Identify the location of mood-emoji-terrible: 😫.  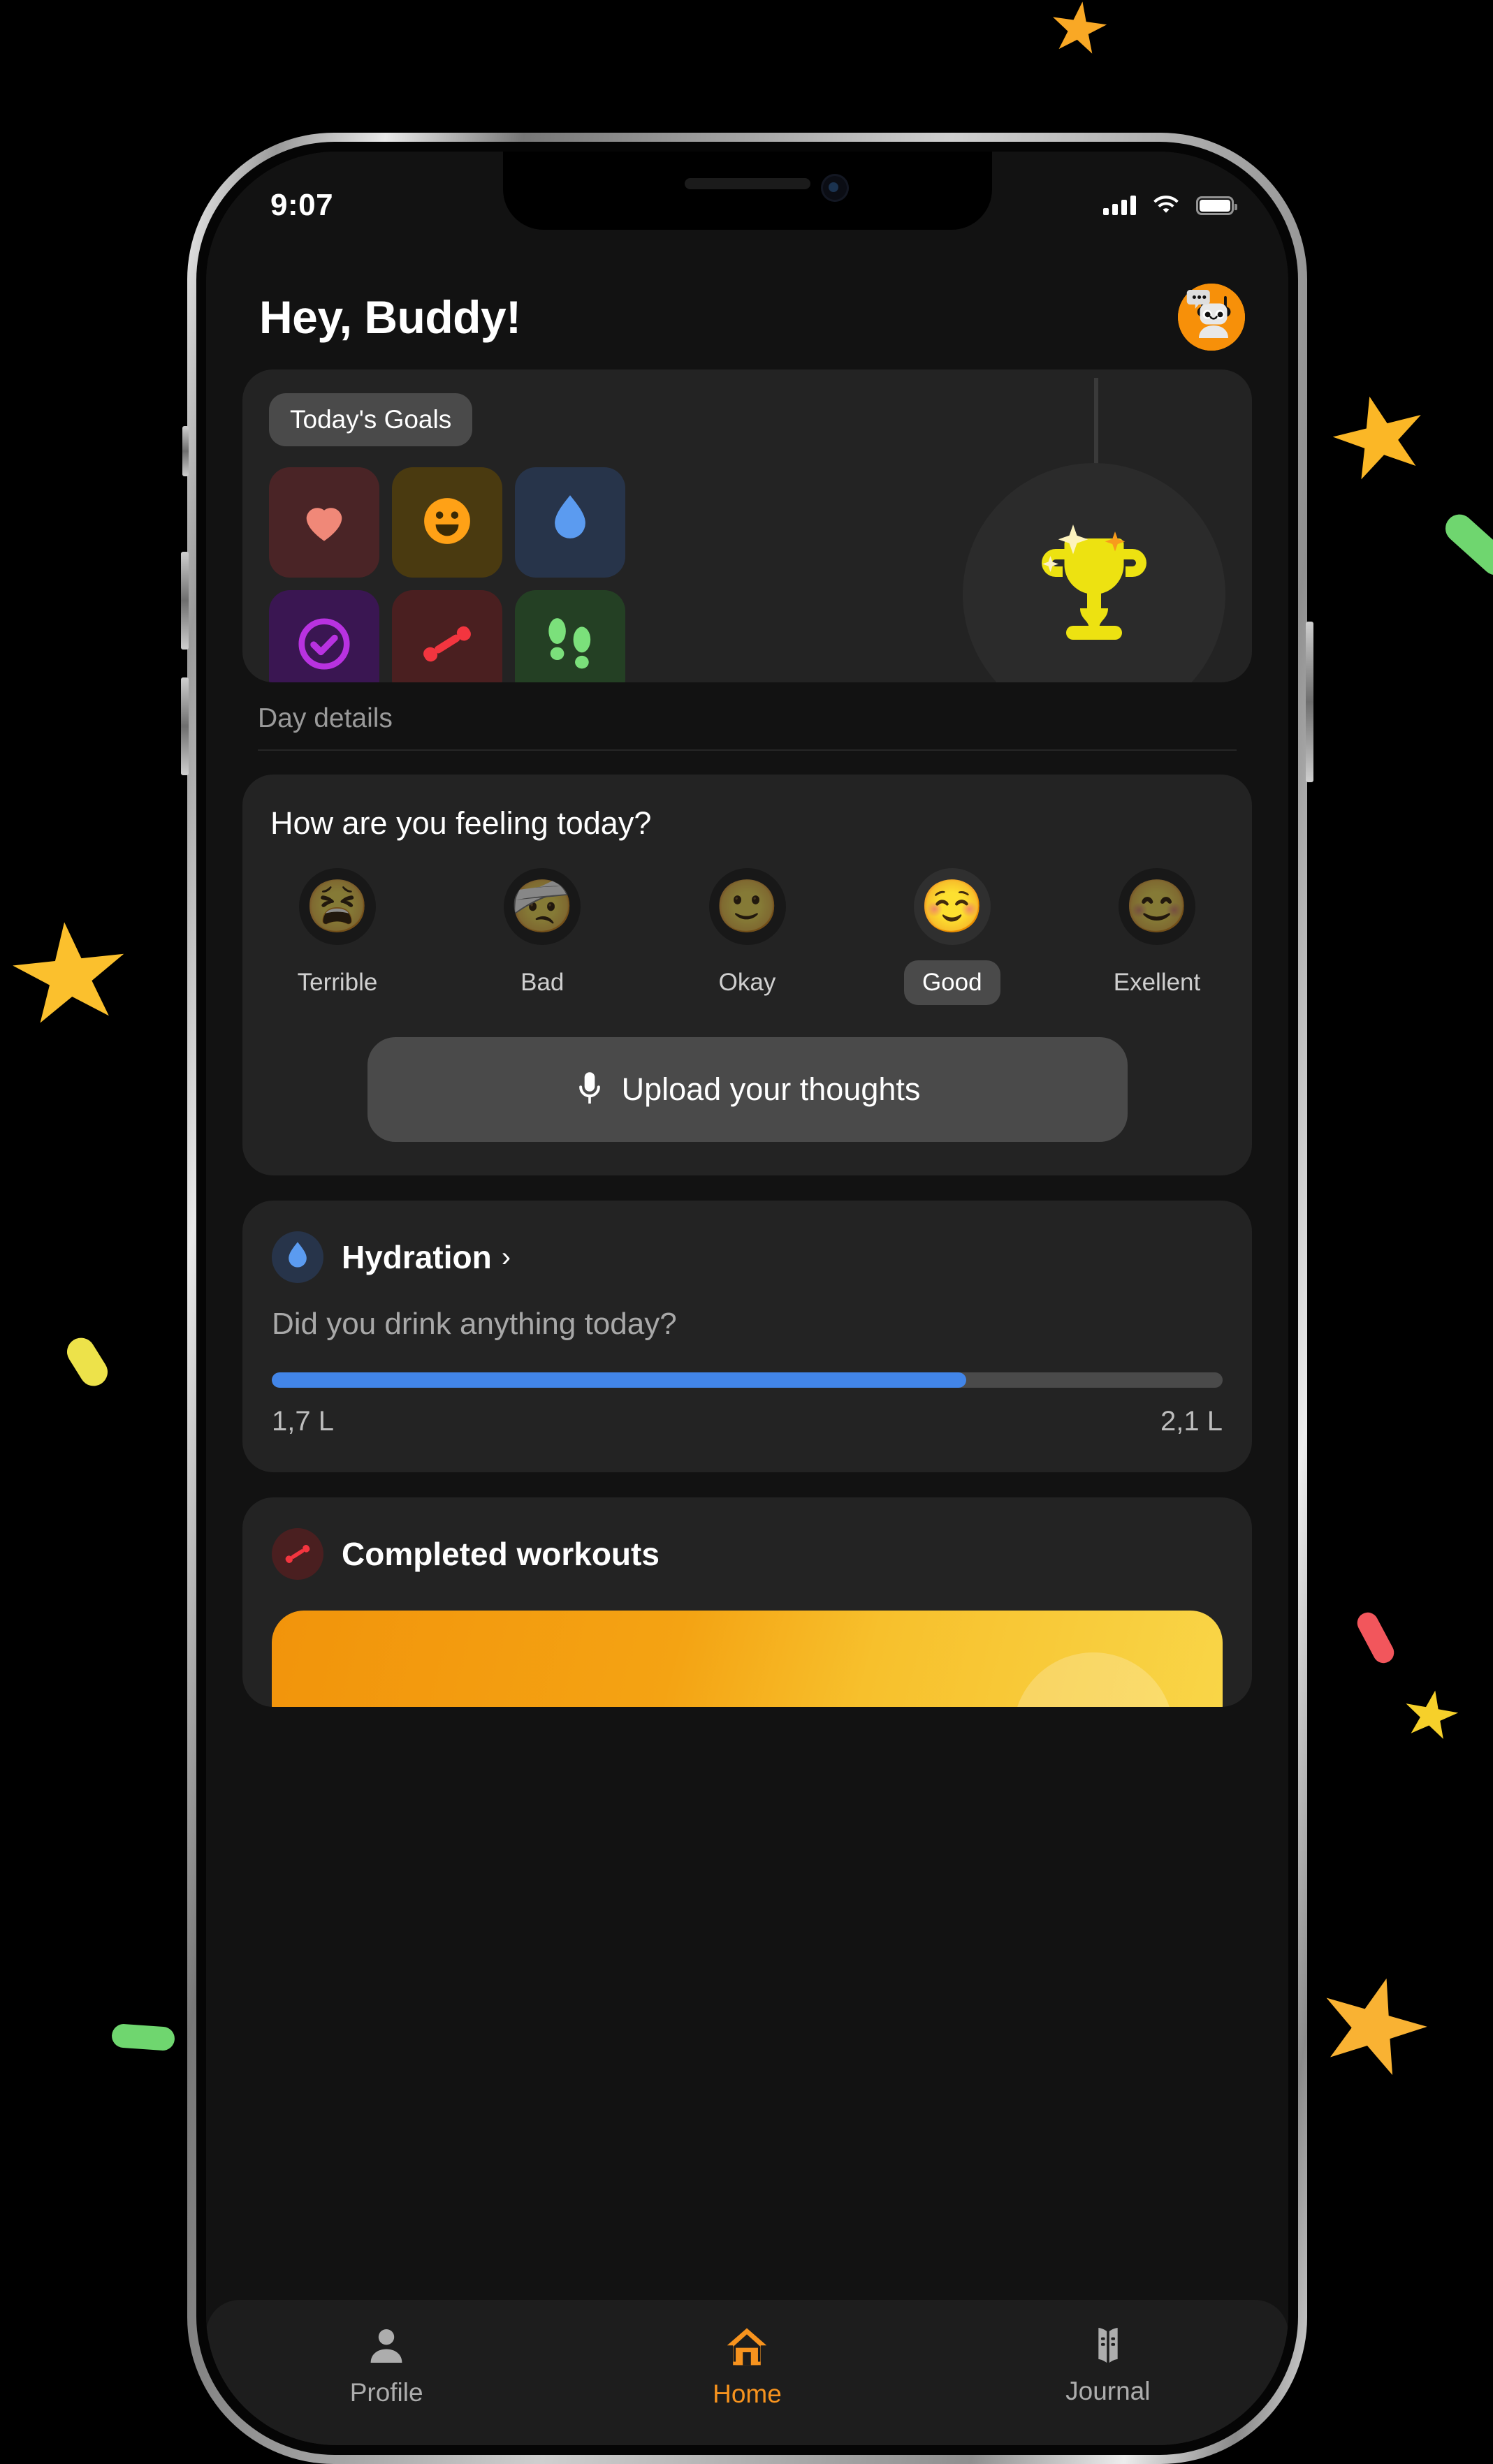
(337, 907).